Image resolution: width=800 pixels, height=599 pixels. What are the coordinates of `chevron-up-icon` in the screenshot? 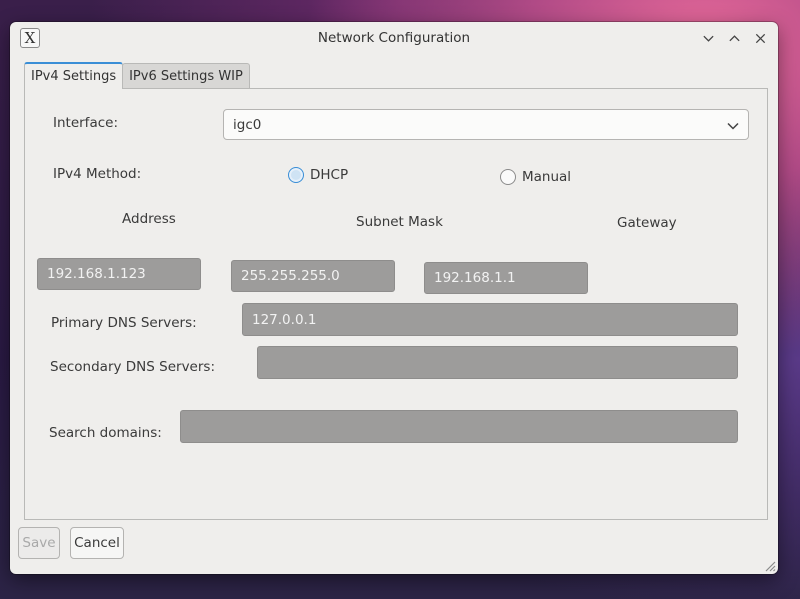 It's located at (734, 37).